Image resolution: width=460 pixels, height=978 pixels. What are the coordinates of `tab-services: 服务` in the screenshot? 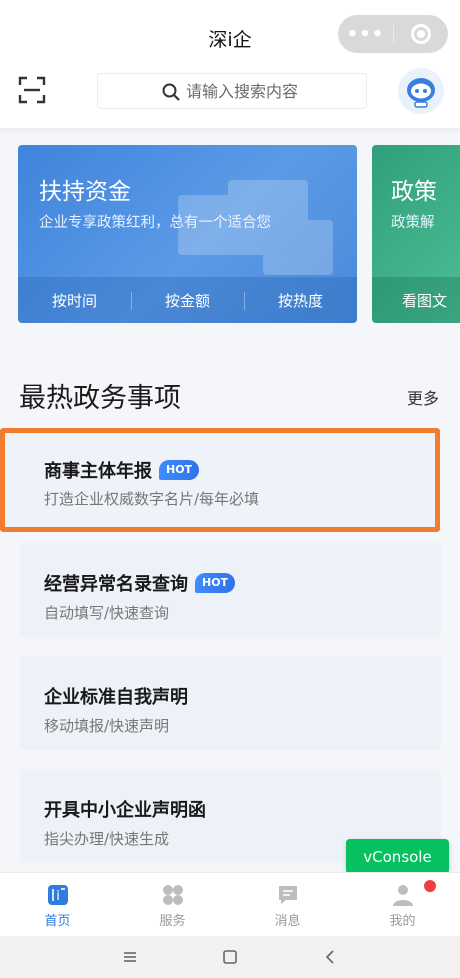 It's located at (172, 904).